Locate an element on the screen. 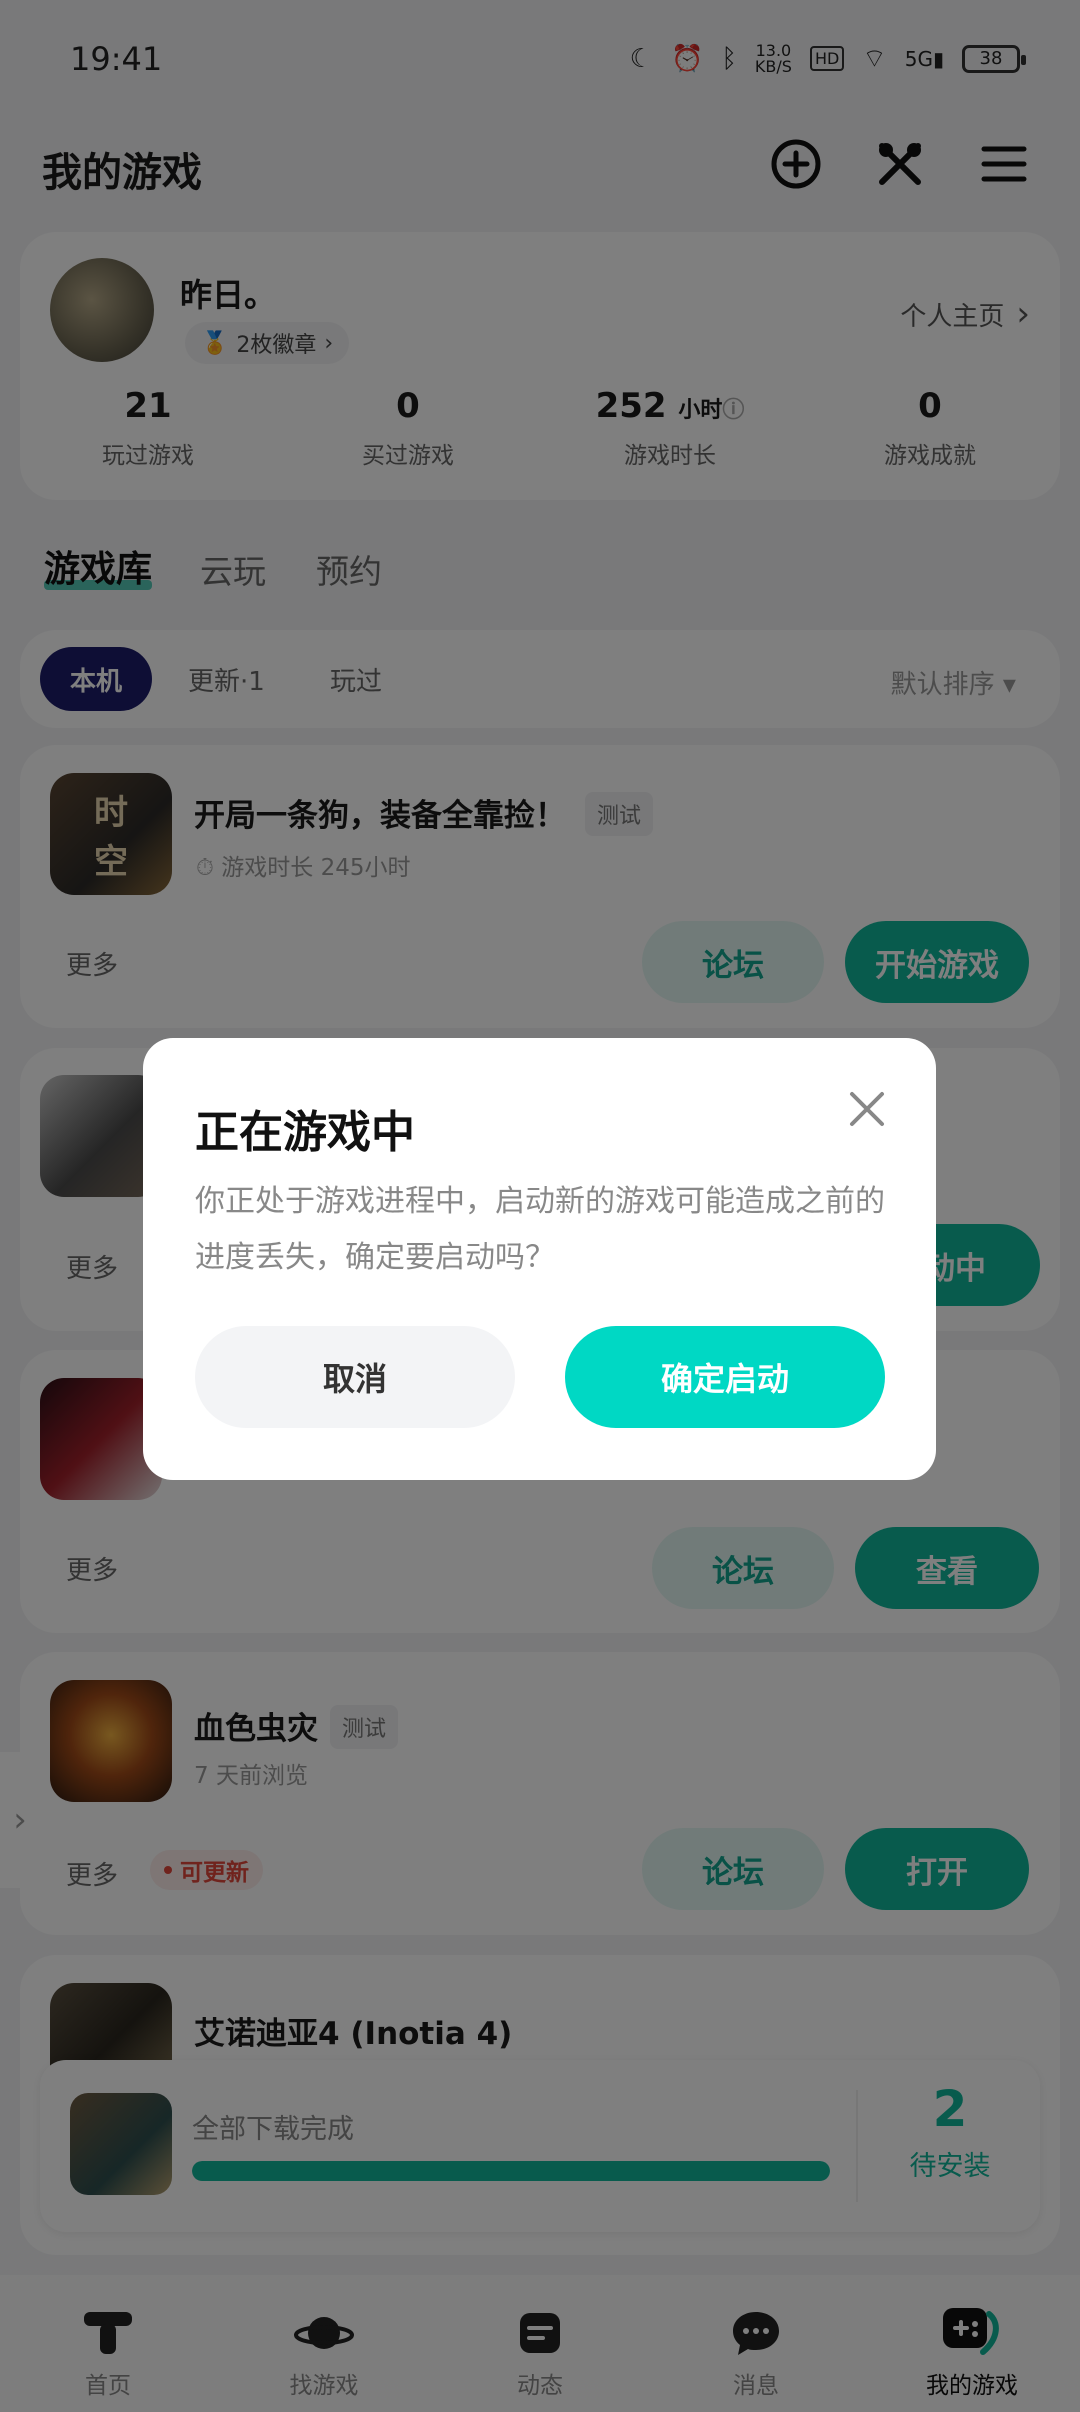  confirm-launch-button: 确定启动 is located at coordinates (725, 1377).